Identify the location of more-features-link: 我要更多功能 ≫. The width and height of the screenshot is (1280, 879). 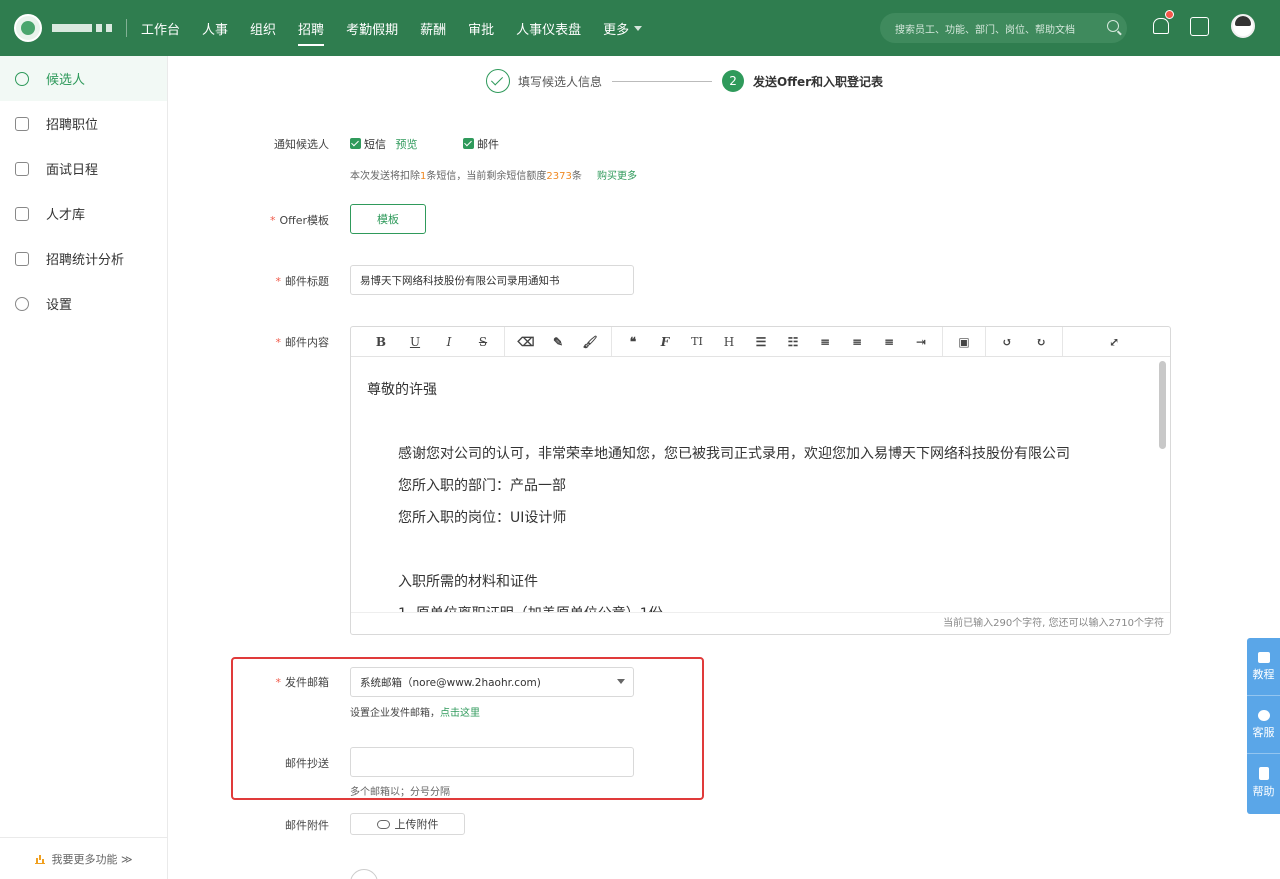
(84, 858).